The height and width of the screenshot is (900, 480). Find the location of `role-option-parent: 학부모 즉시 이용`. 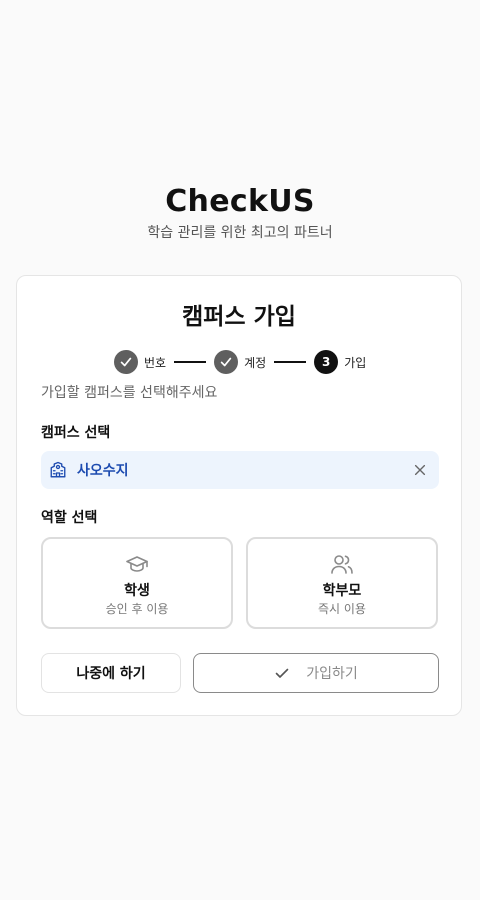

role-option-parent: 학부모 즉시 이용 is located at coordinates (342, 583).